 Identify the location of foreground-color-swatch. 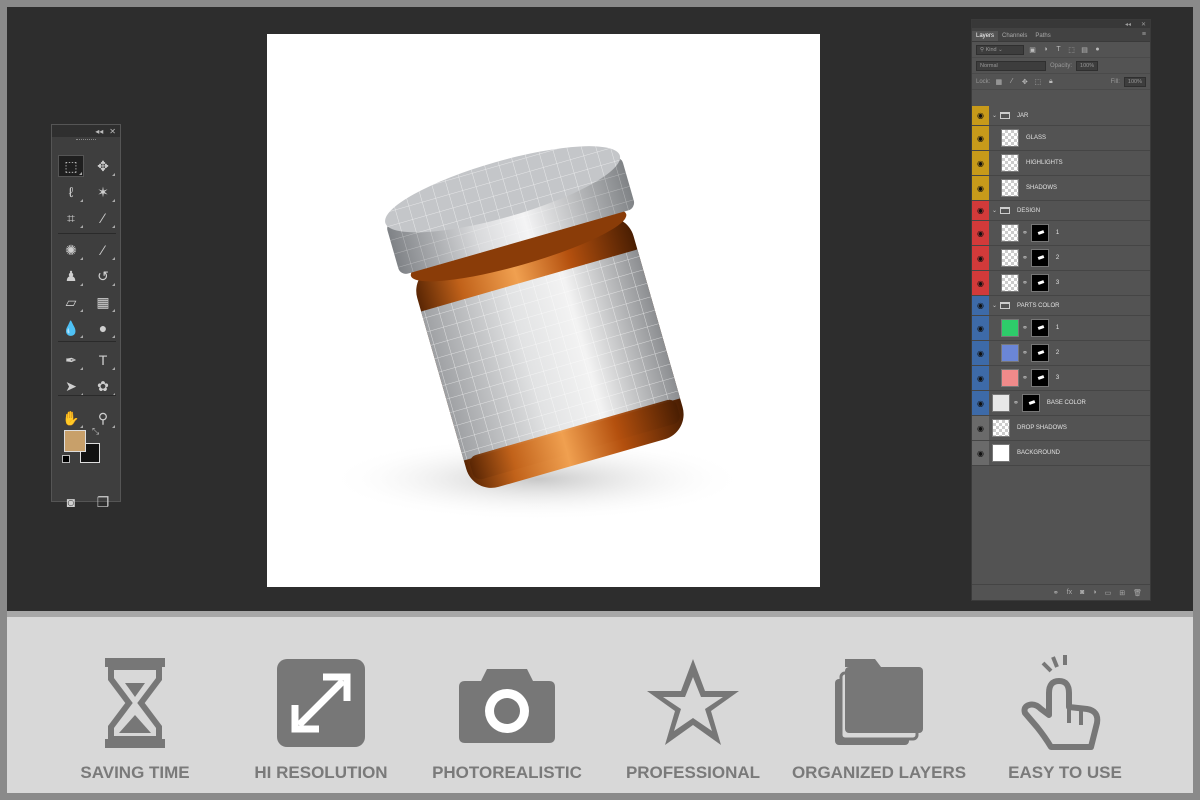
(75, 441).